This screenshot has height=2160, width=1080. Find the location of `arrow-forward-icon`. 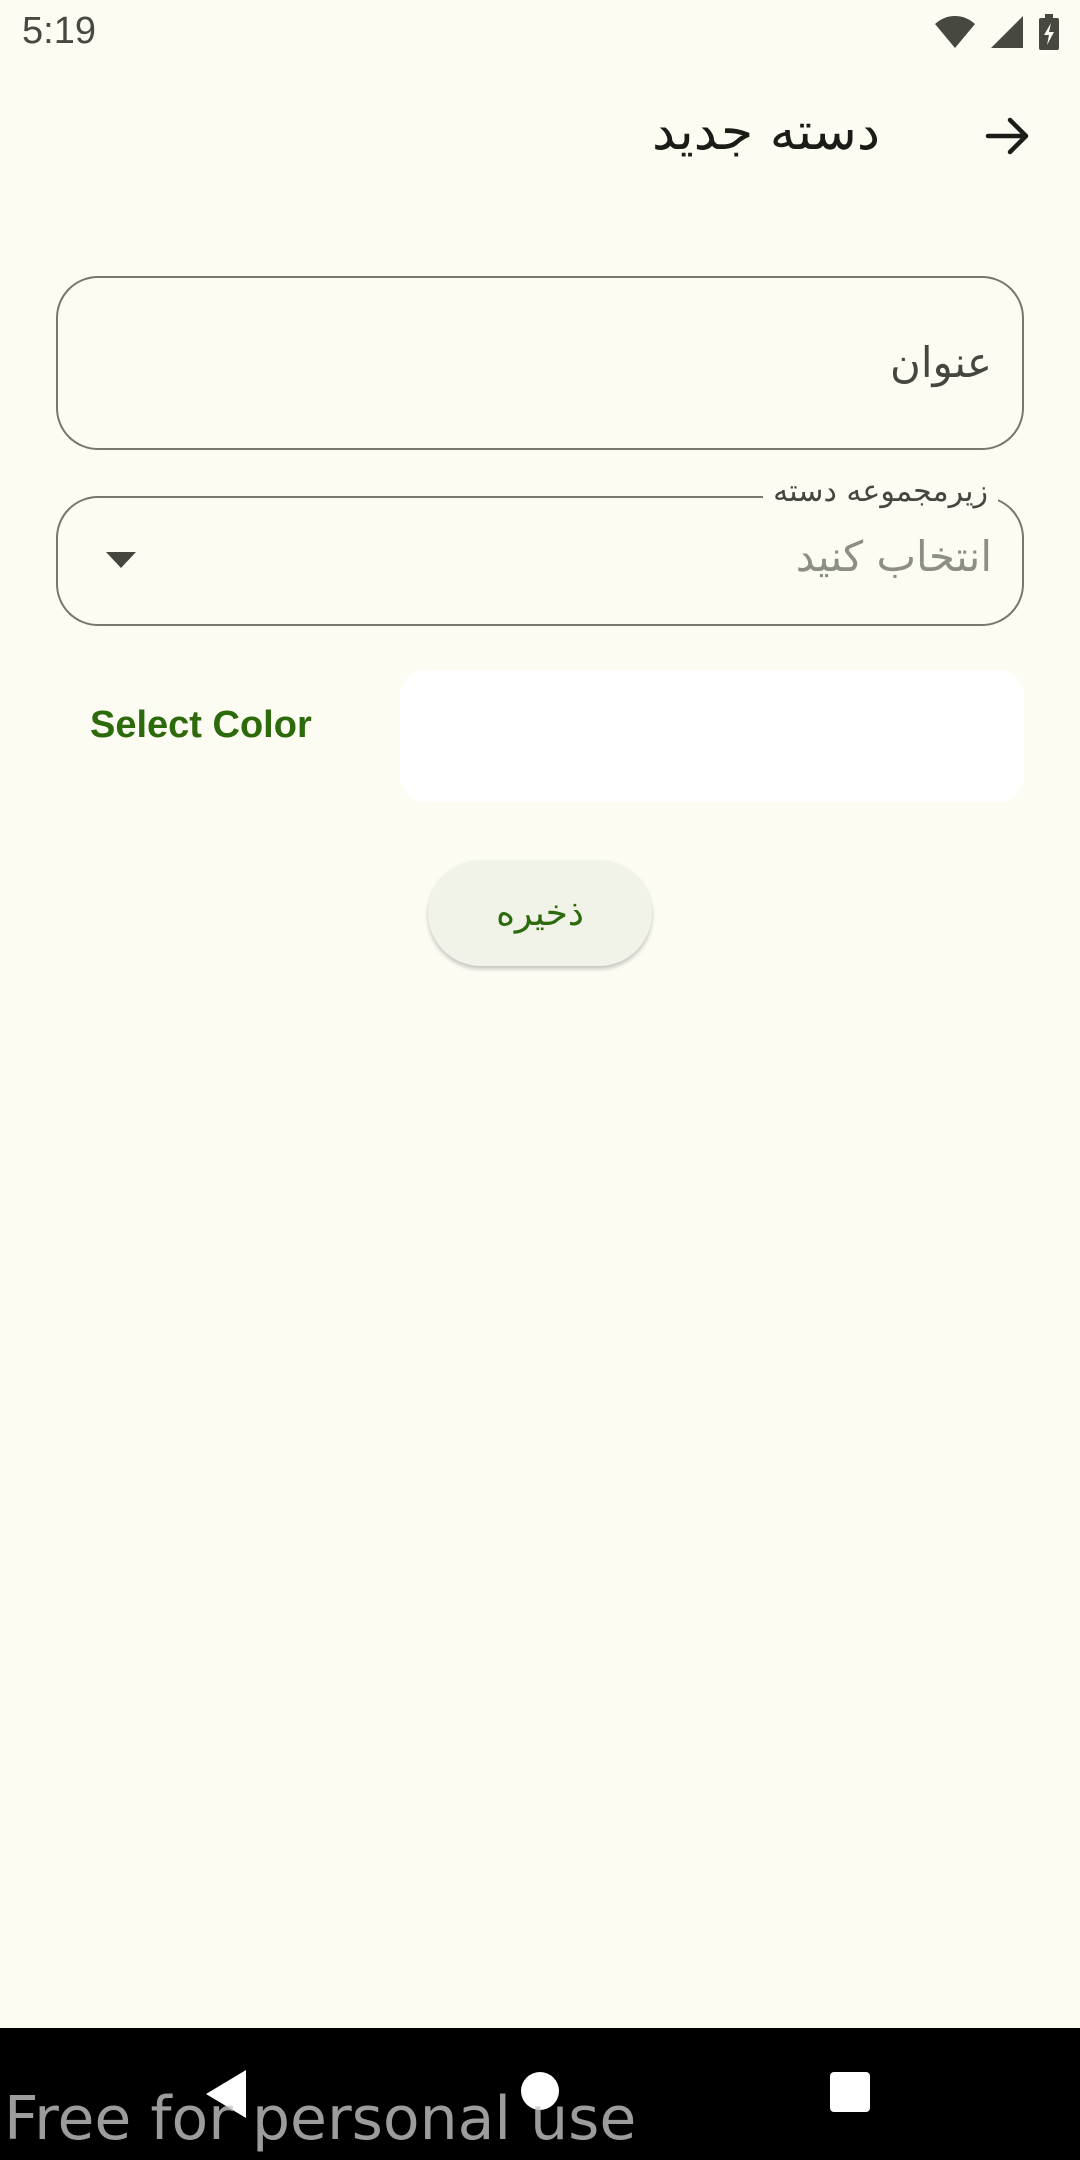

arrow-forward-icon is located at coordinates (1008, 138).